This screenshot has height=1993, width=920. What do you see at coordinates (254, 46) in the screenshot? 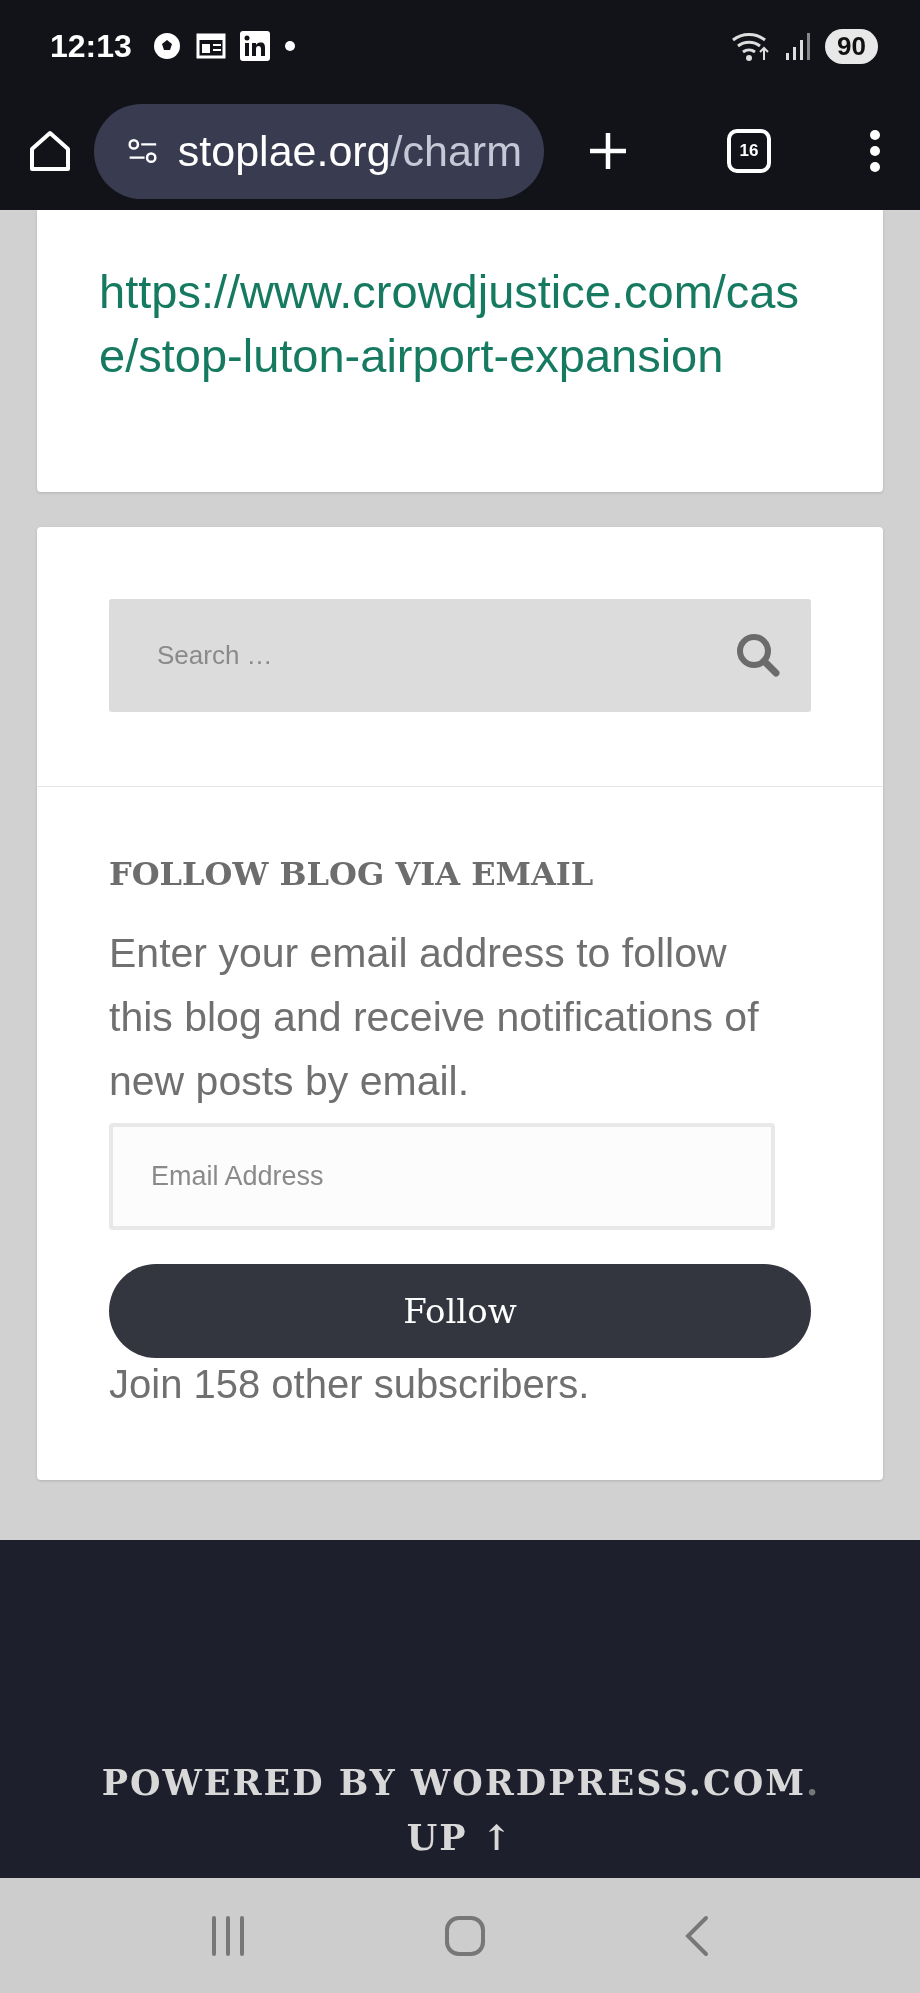
I see `in-square-icon` at bounding box center [254, 46].